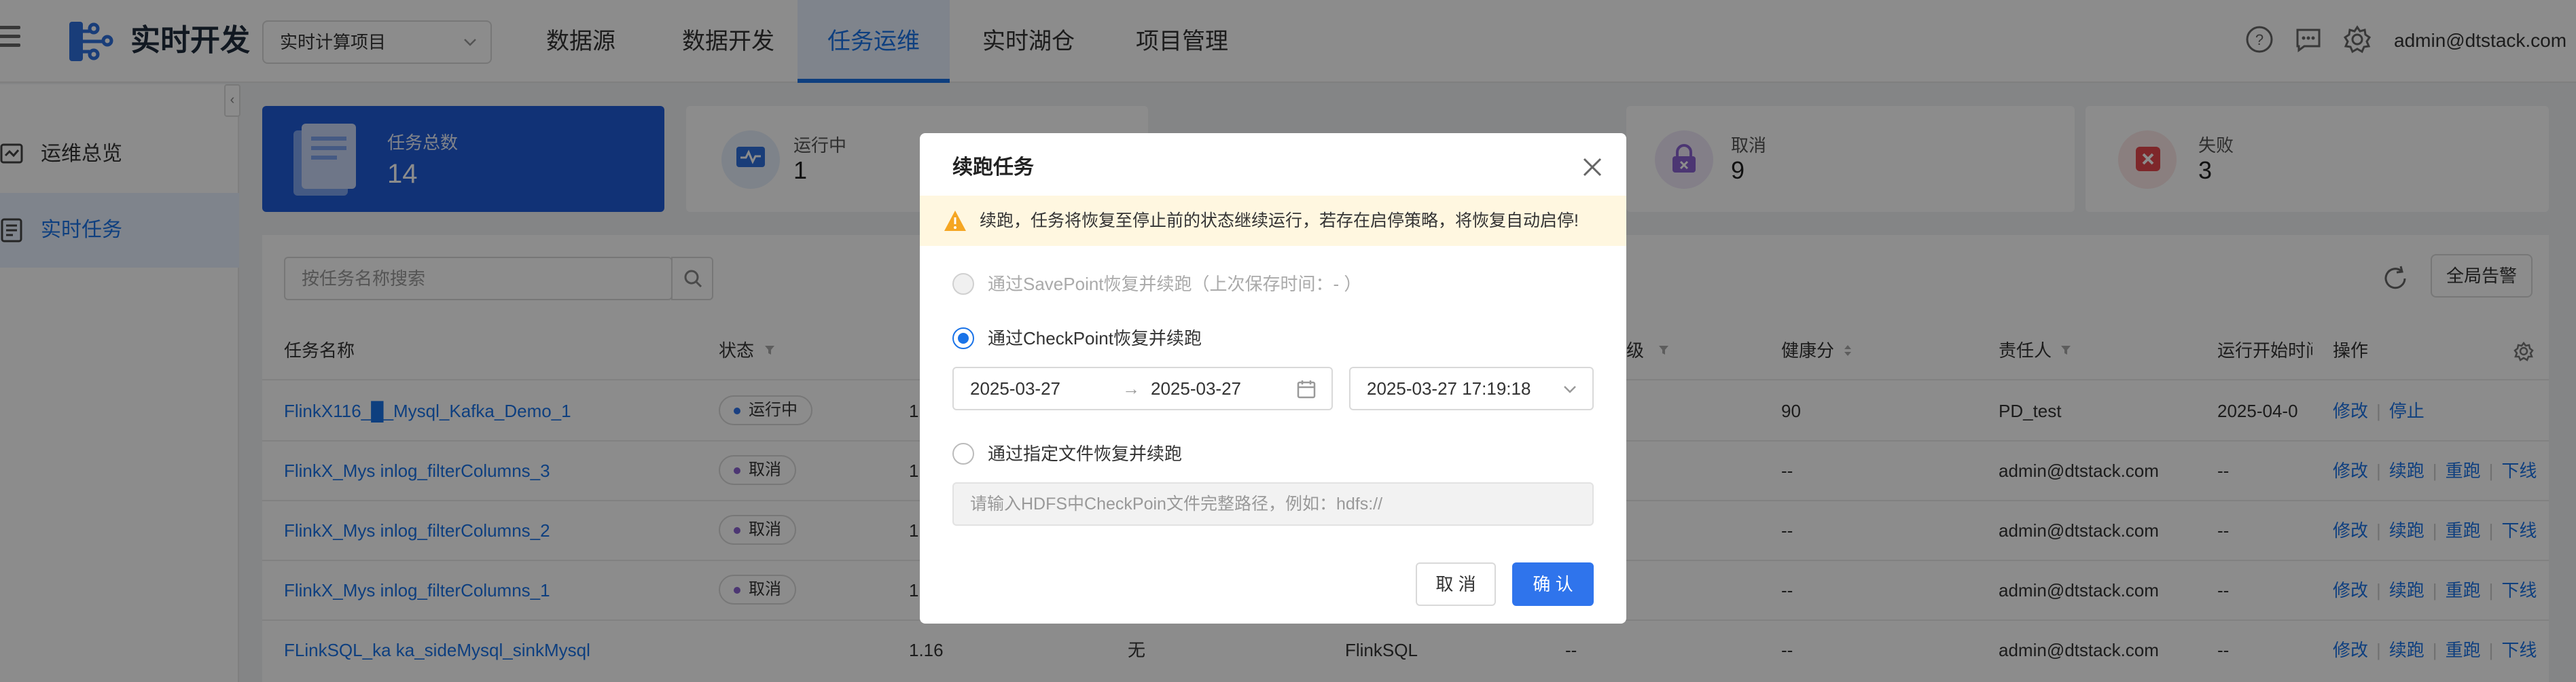  I want to click on warning-text: 续跑，任务将恢复至停止前的状态继续运行，若存在启停策略，将恢复自动启停!, so click(1279, 220).